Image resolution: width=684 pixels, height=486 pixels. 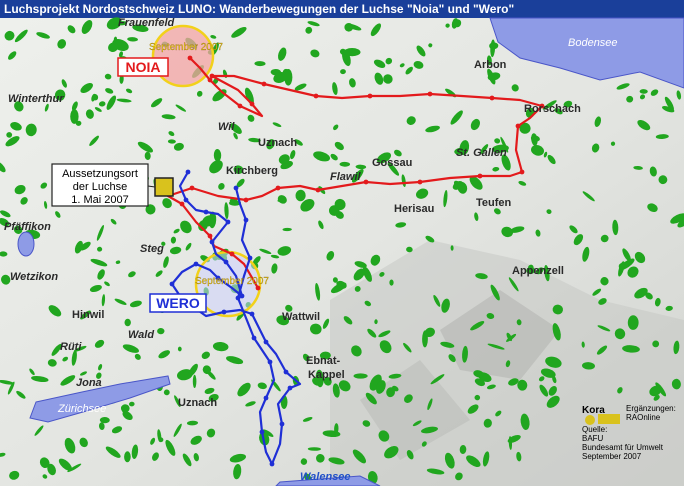 What do you see at coordinates (609, 419) in the screenshot?
I see `kora-logo-band` at bounding box center [609, 419].